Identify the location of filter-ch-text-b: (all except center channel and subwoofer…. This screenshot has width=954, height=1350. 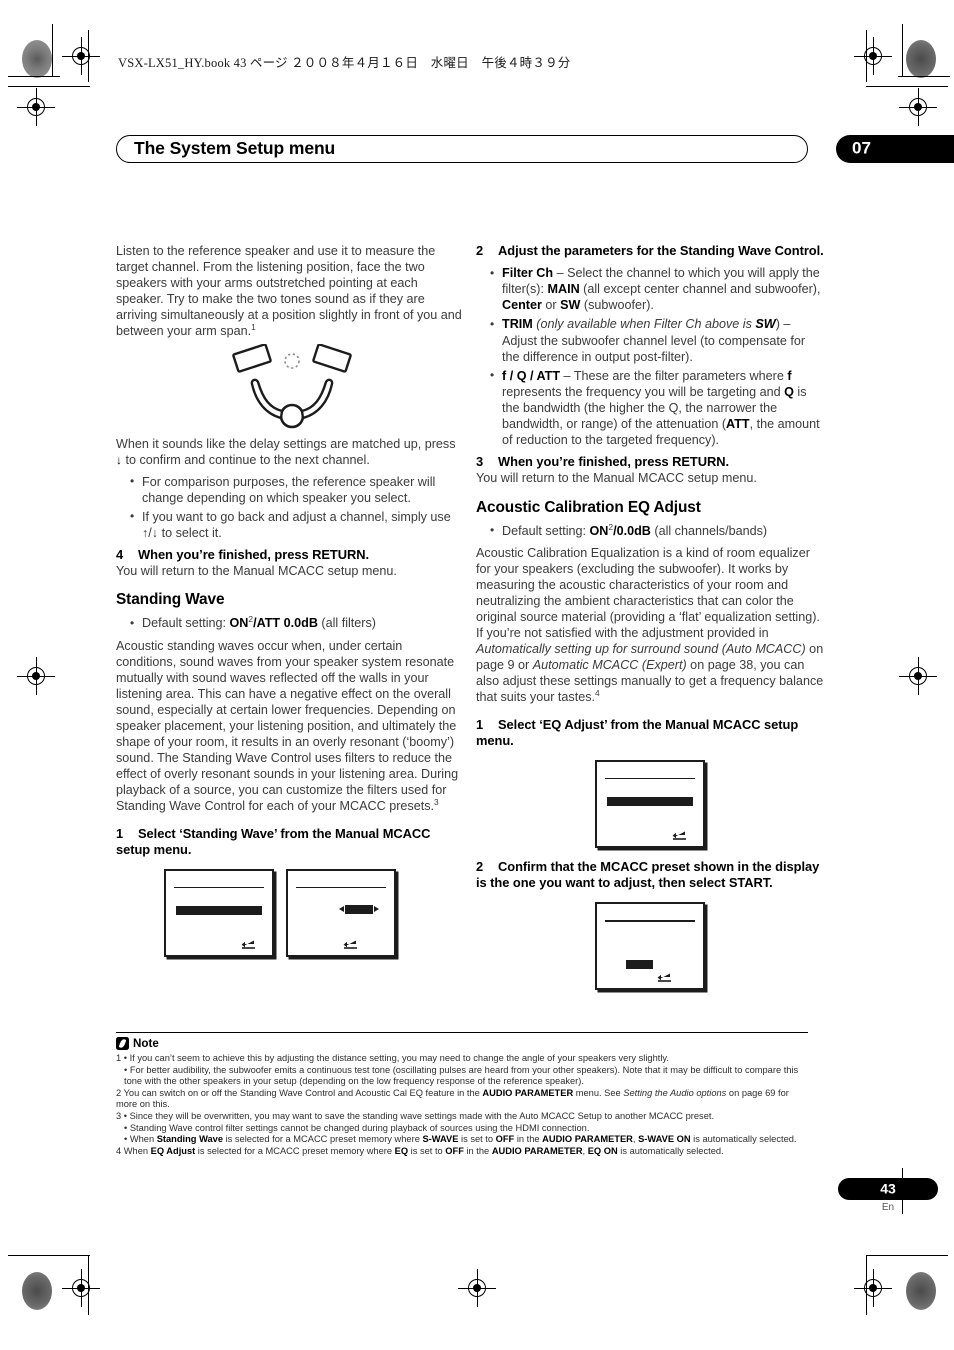
(700, 289).